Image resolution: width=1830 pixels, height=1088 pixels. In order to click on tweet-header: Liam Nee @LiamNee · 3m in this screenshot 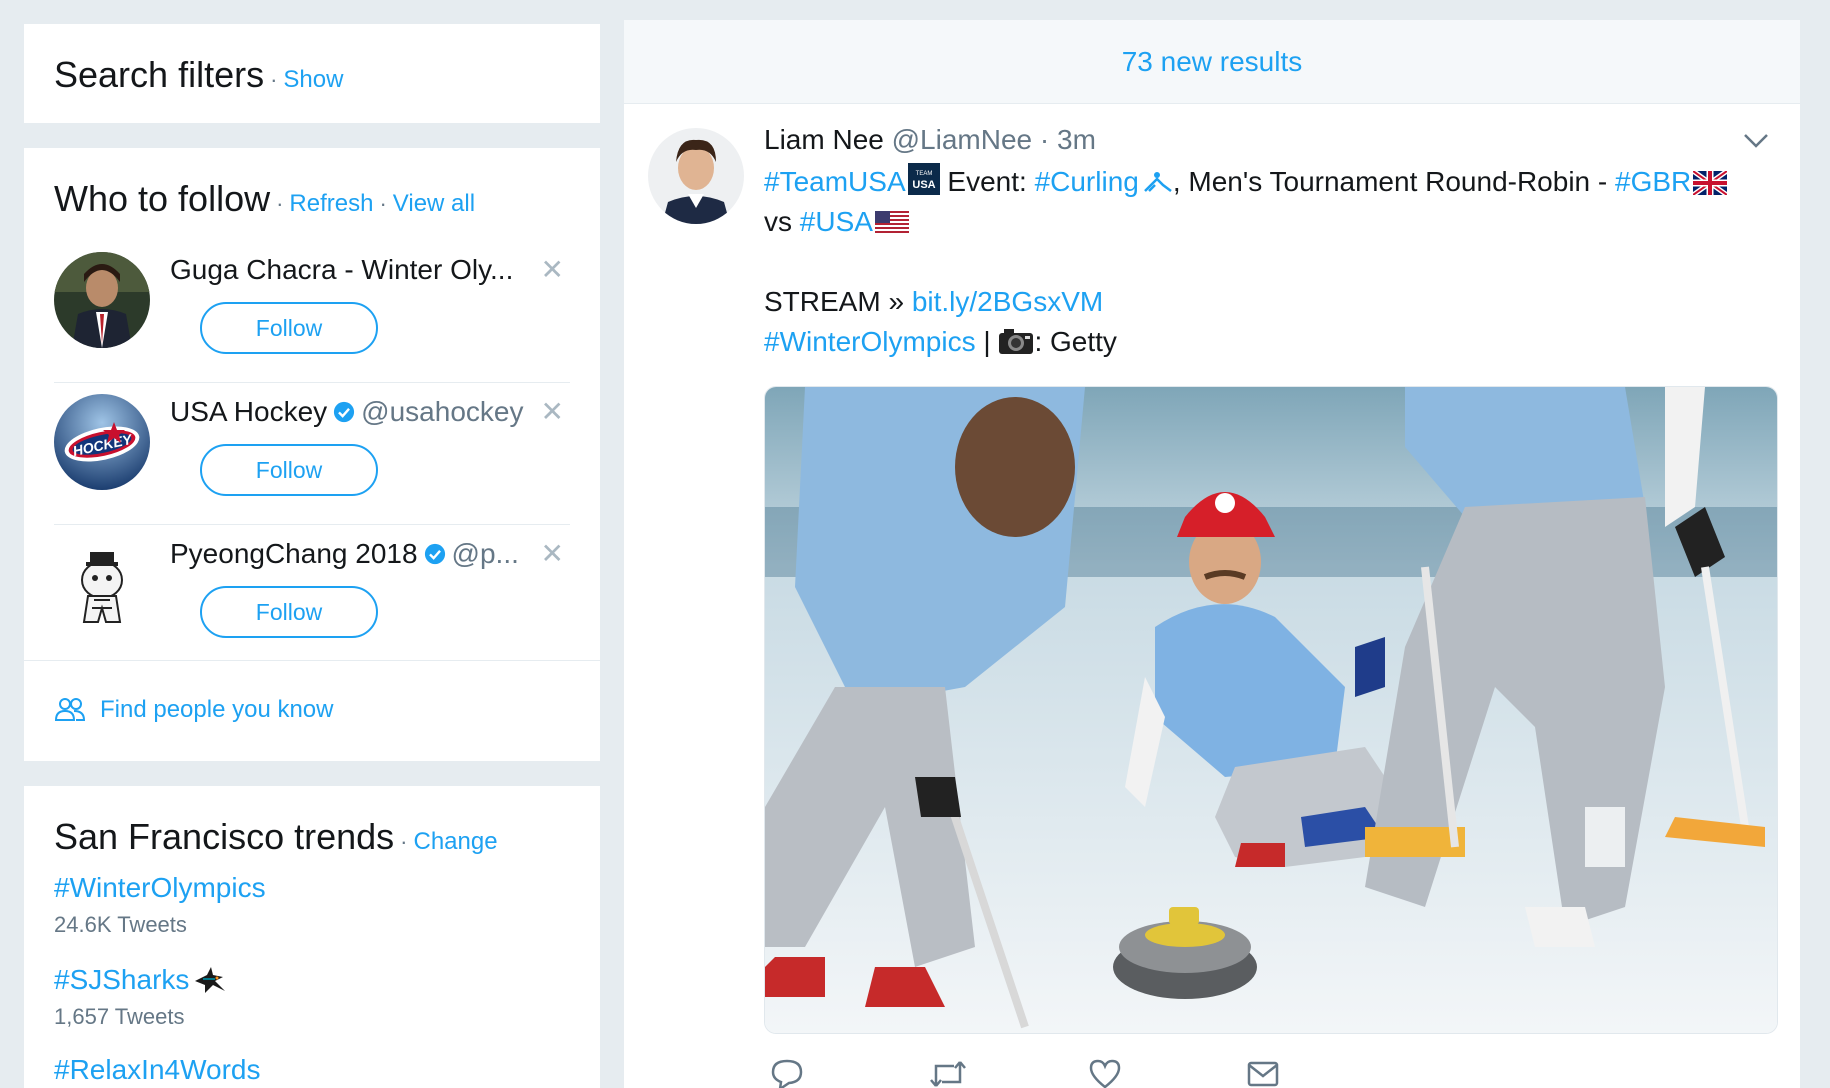, I will do `click(930, 140)`.